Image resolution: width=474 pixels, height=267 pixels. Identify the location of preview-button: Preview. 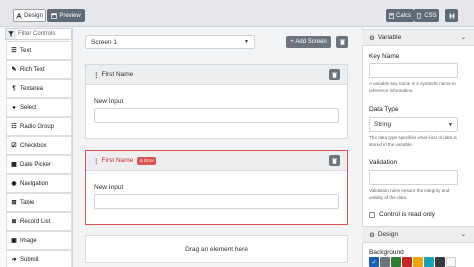
(66, 15).